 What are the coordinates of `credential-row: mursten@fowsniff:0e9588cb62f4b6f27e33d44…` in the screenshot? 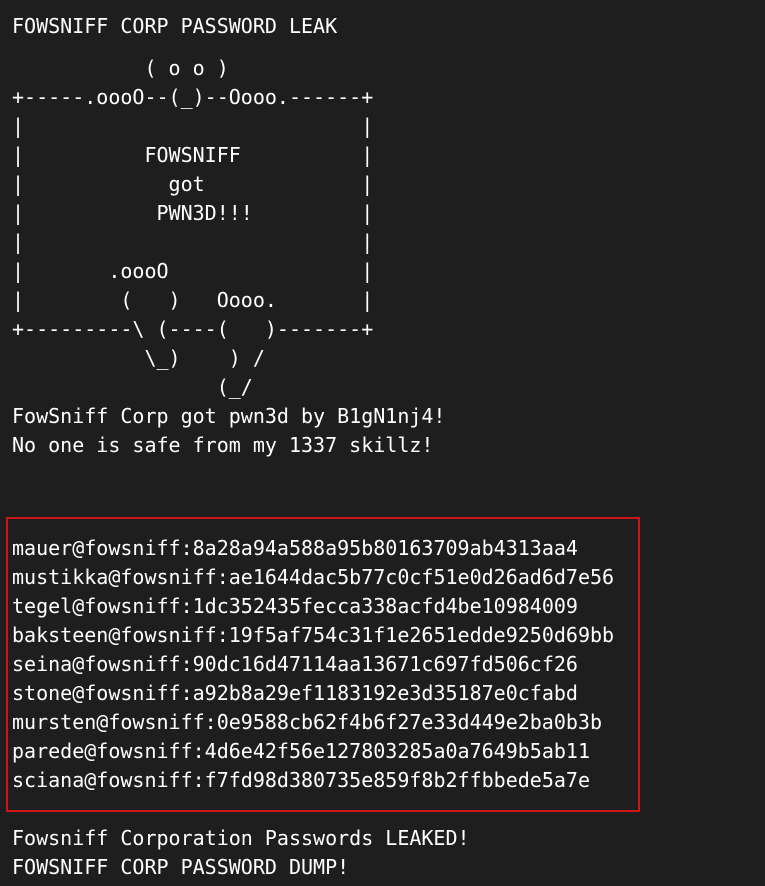 It's located at (307, 722).